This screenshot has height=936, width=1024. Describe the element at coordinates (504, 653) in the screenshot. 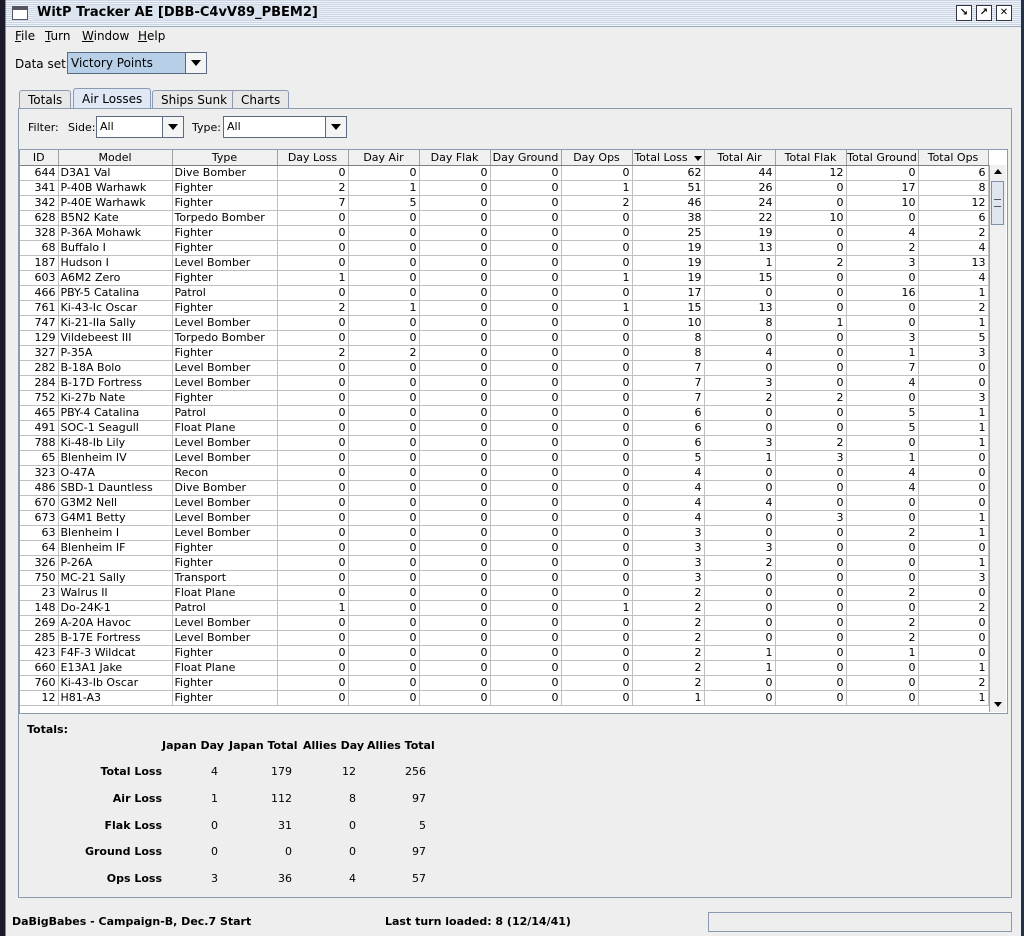

I see `table-row: 423 F4F-3 Wildcat Fighter 0 0 0 0 0 2 1 0 1 0` at that location.